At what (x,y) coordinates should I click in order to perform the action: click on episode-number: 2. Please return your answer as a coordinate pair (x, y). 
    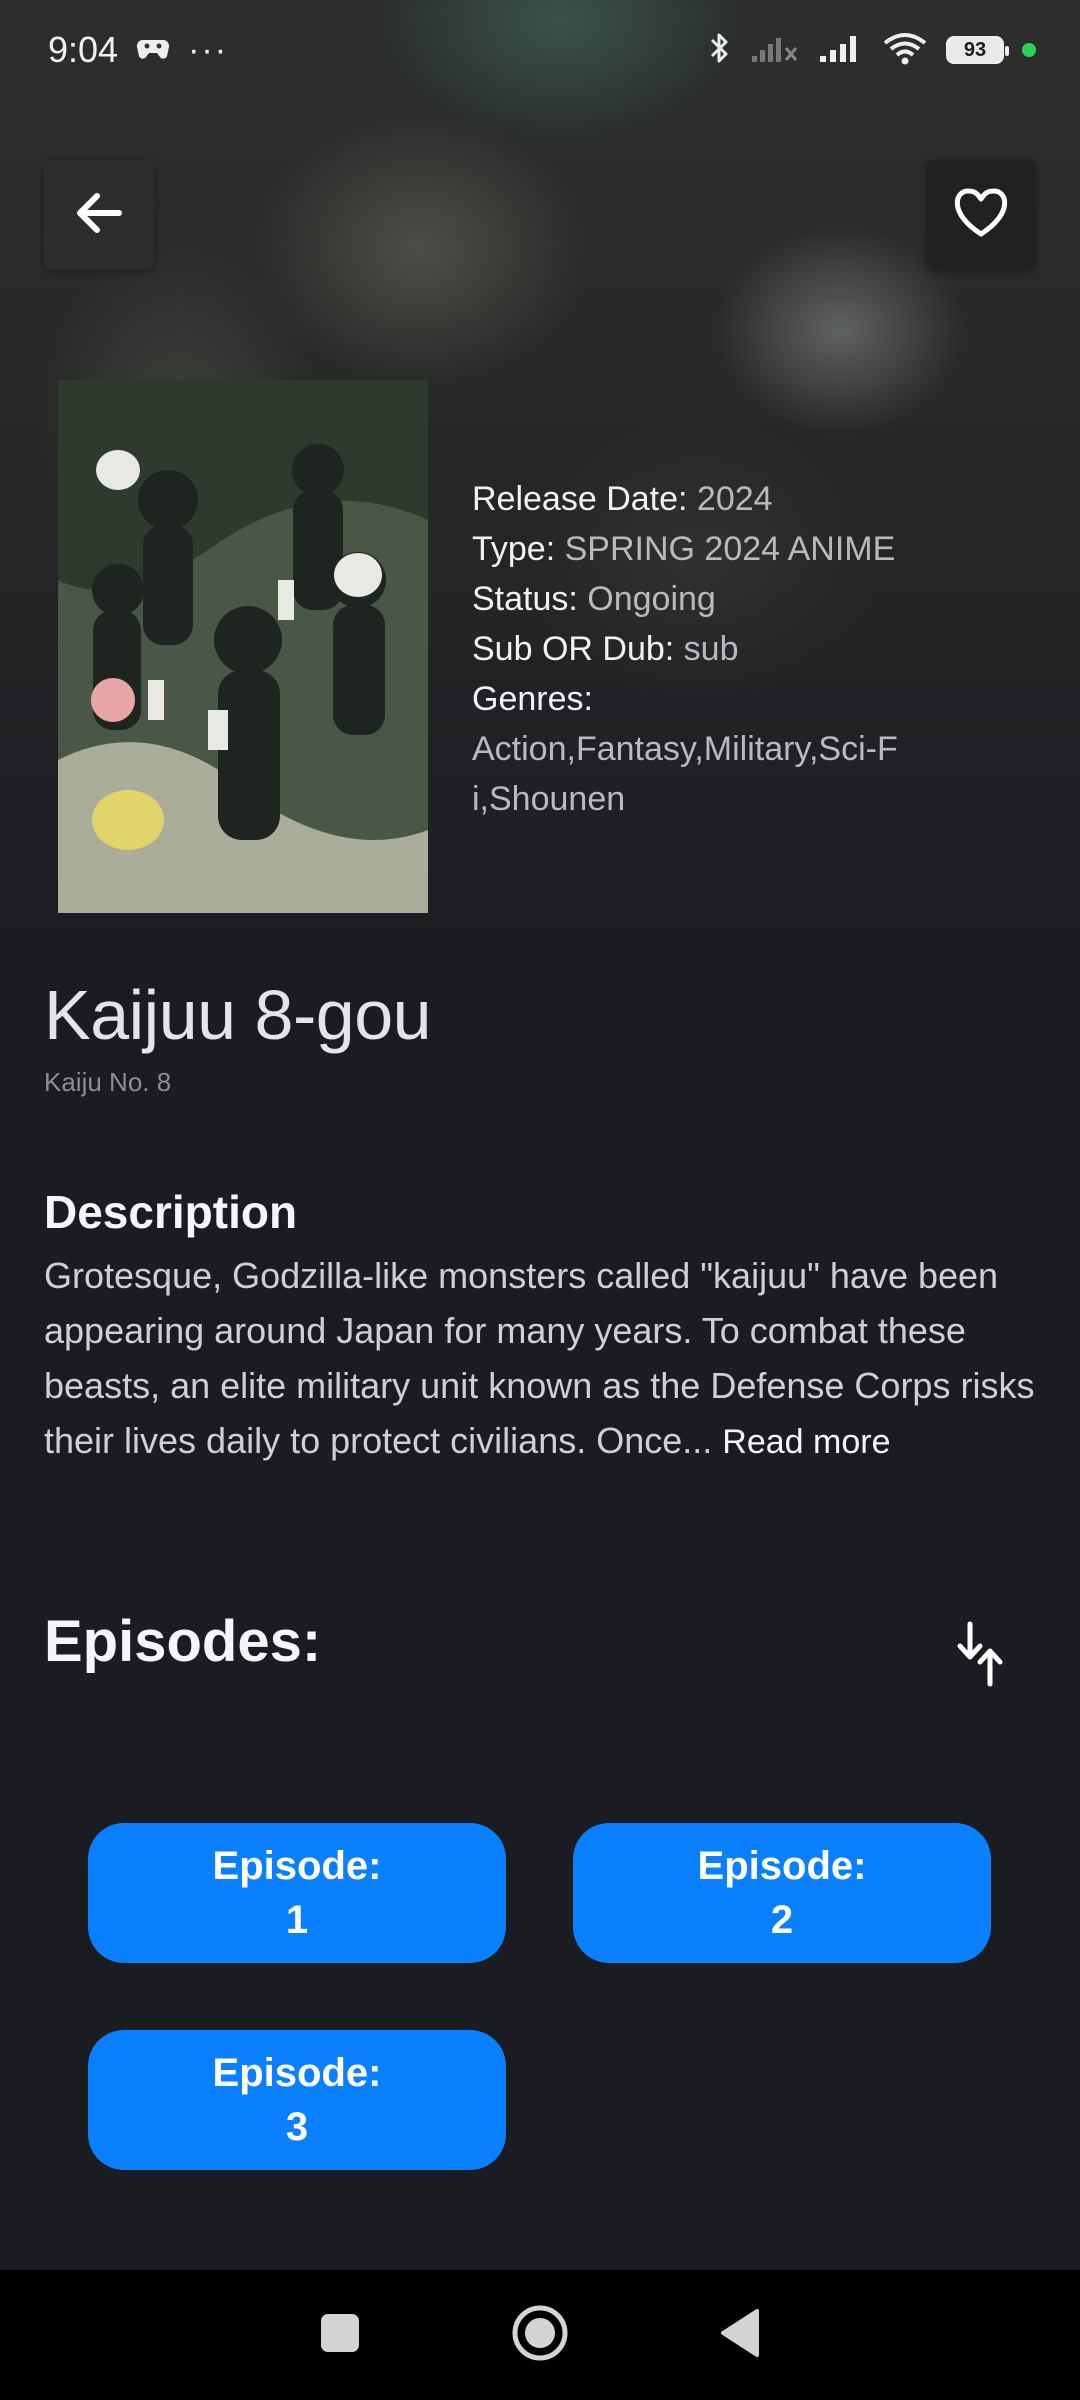
    Looking at the image, I should click on (782, 1920).